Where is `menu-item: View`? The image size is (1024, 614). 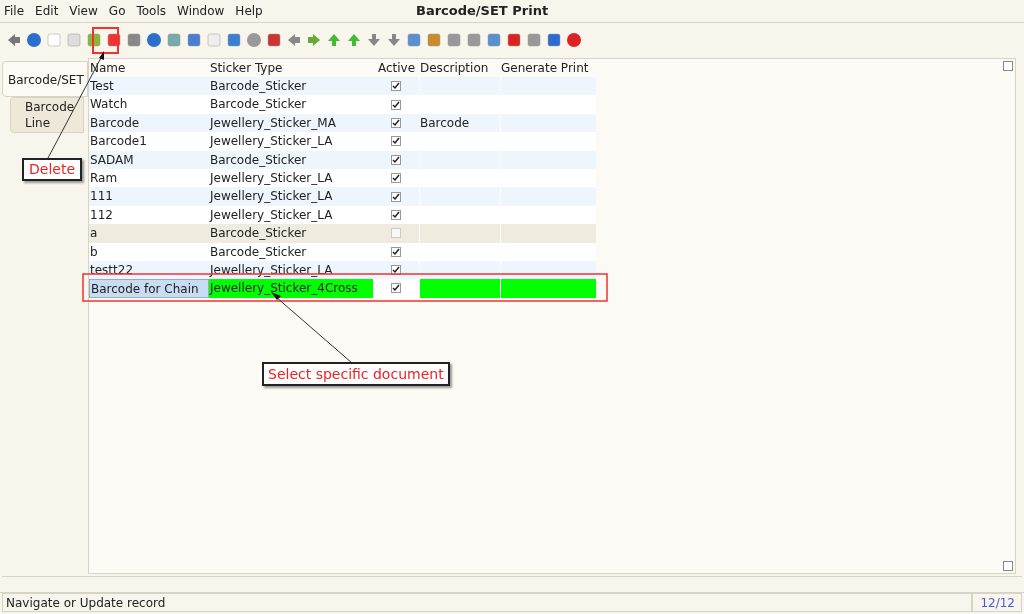
menu-item: View is located at coordinates (83, 11).